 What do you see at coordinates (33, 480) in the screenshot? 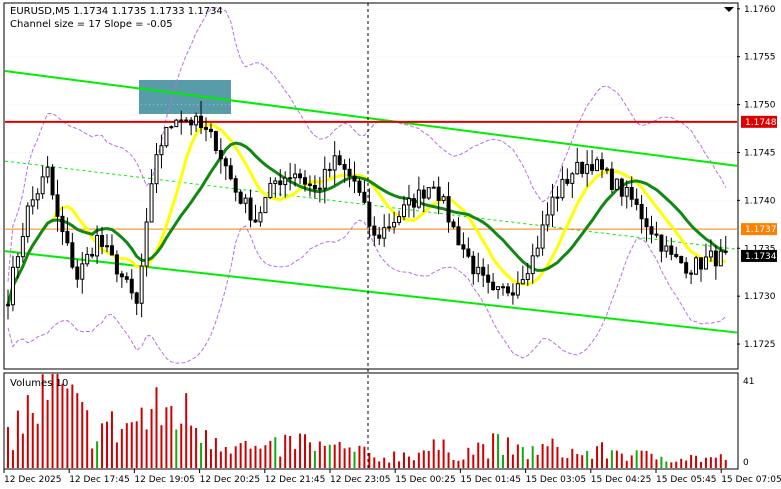
I see `x-tick-label-0: 12 Dec 2025` at bounding box center [33, 480].